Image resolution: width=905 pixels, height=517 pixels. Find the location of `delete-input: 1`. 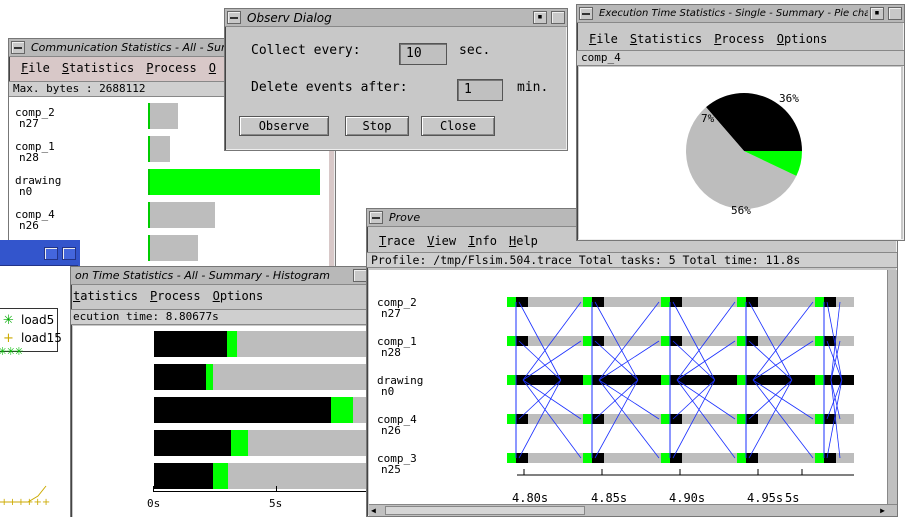

delete-input: 1 is located at coordinates (480, 90).